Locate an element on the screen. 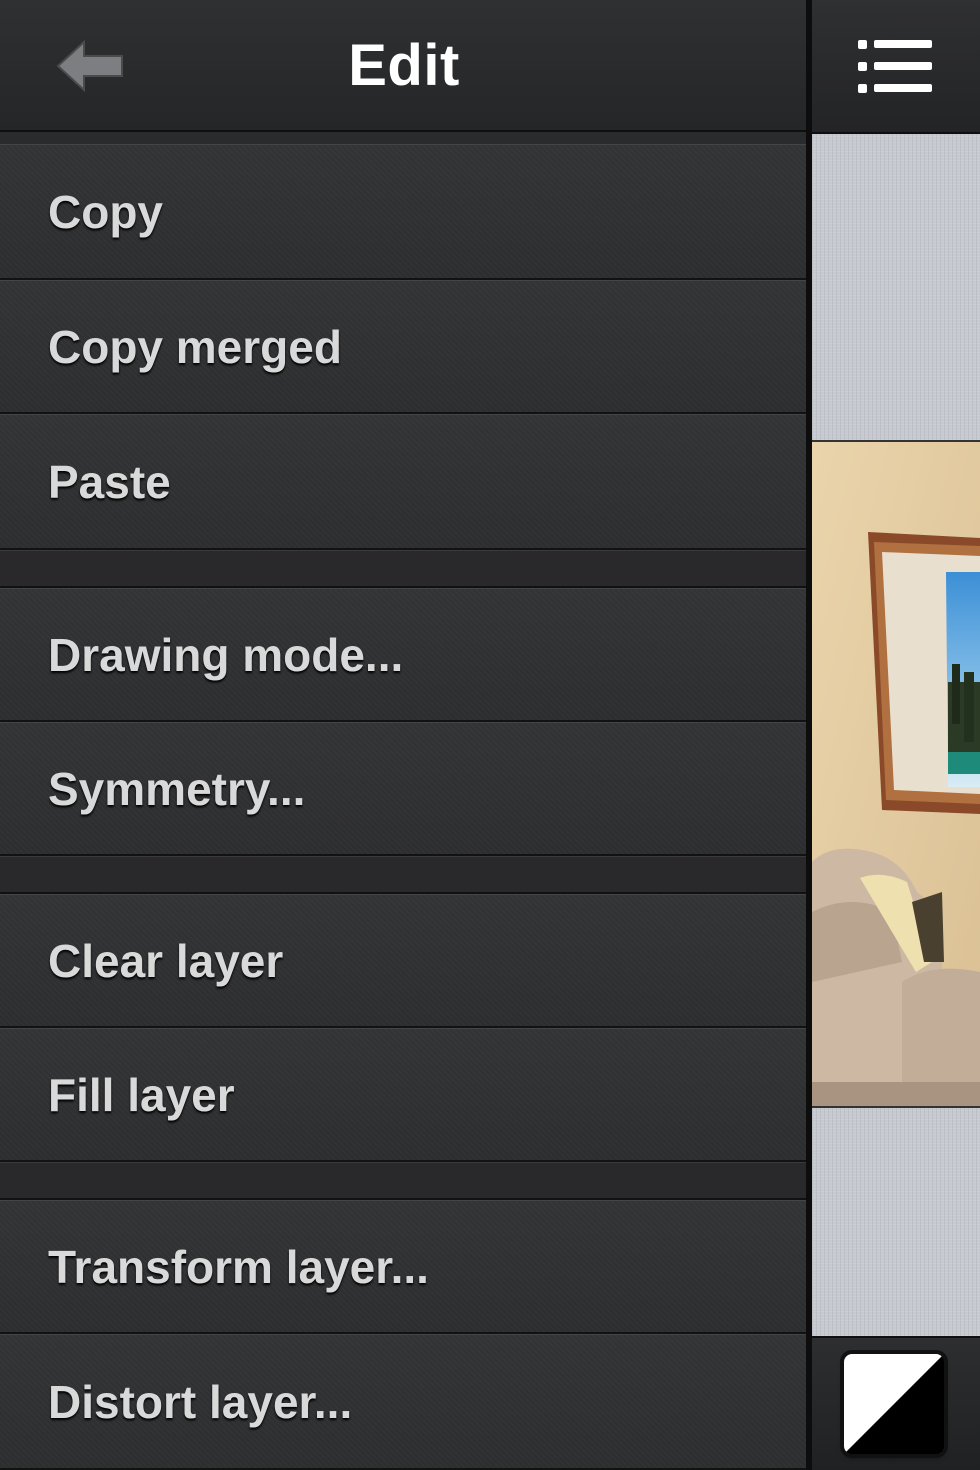 The height and width of the screenshot is (1470, 980). menu-item-paste: Paste is located at coordinates (403, 482).